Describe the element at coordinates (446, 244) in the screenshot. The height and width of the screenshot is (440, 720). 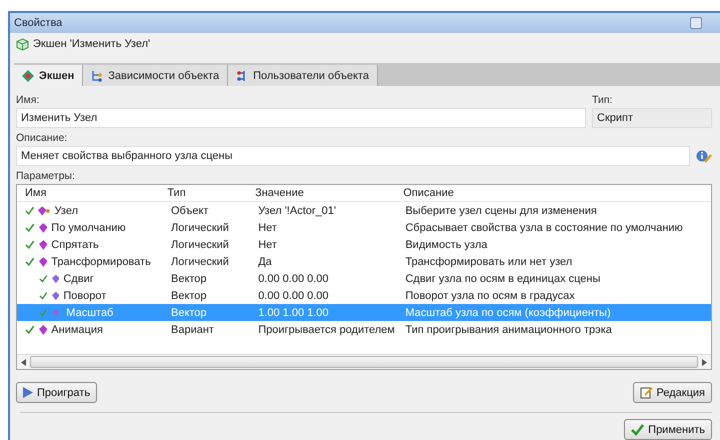
I see `table-cell-text: Видимость узла` at that location.